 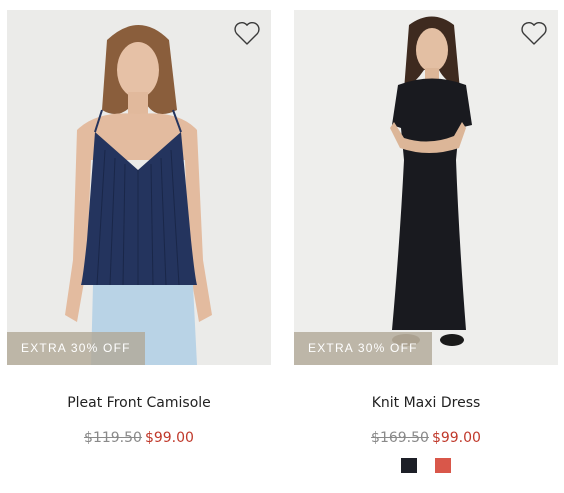 What do you see at coordinates (443, 465) in the screenshot?
I see `swatch-coral` at bounding box center [443, 465].